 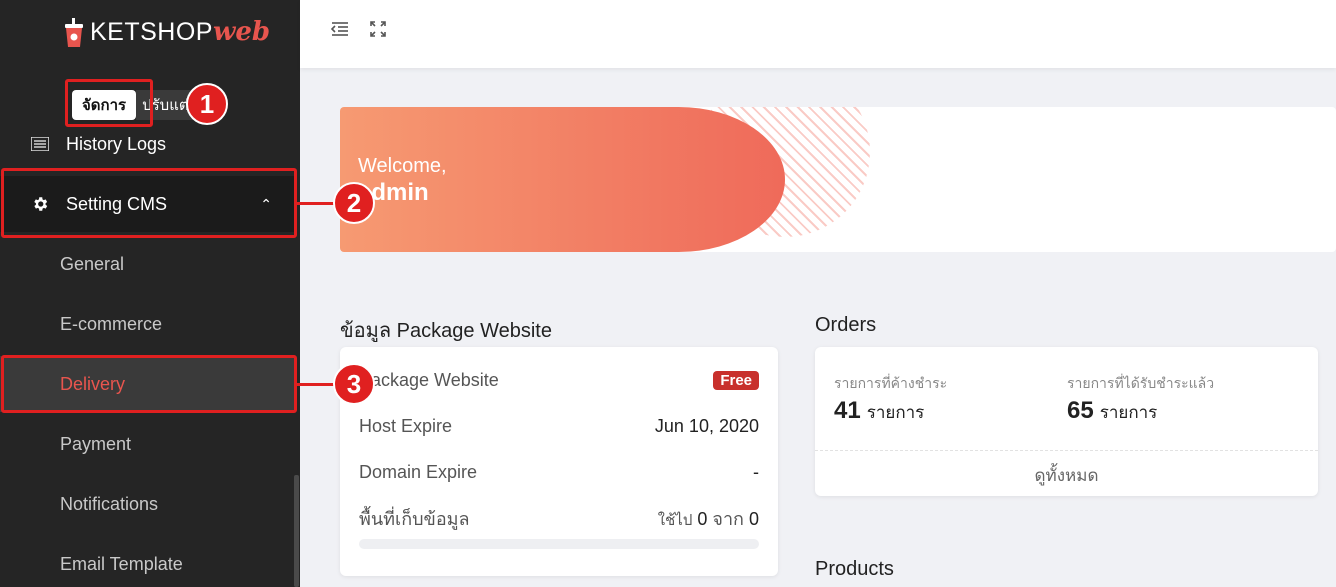 What do you see at coordinates (891, 383) in the screenshot?
I see `pending-orders-label: รายการที่ค้างชำระ` at bounding box center [891, 383].